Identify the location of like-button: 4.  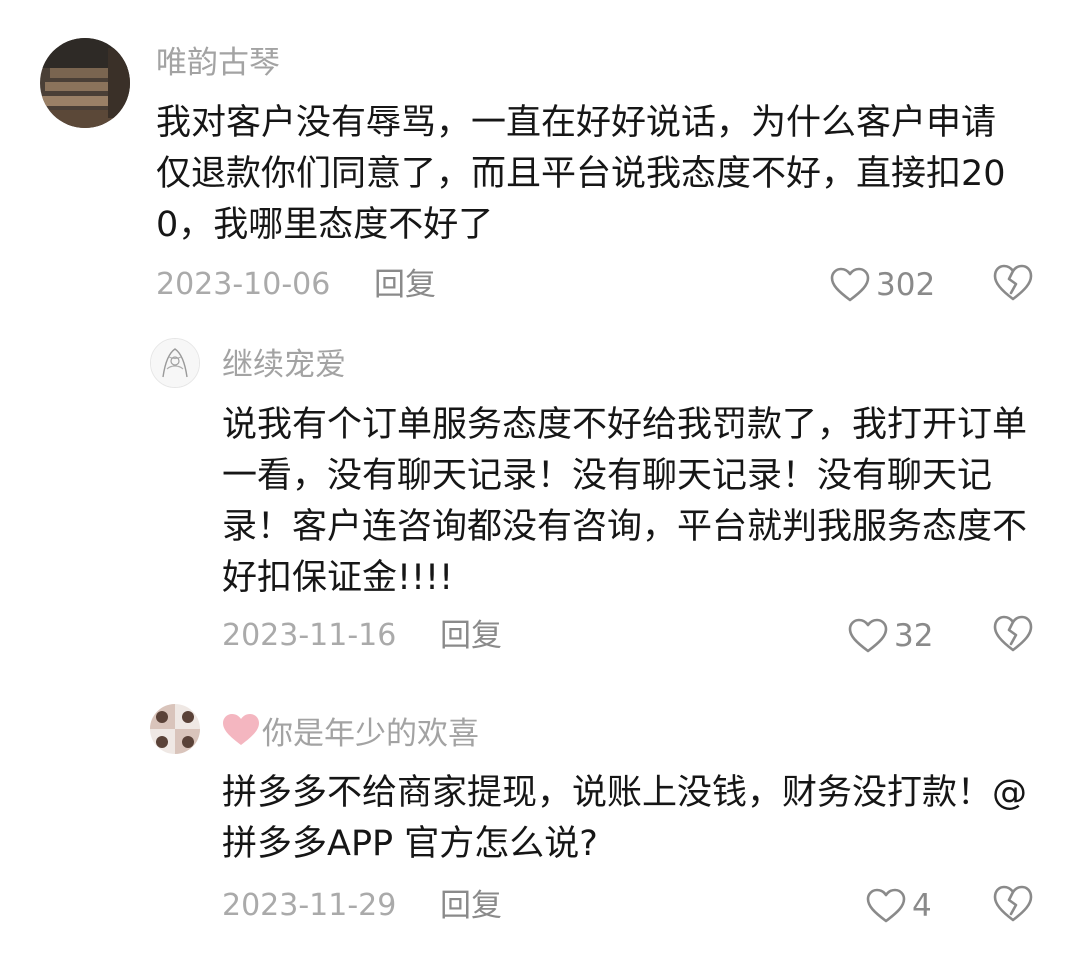
(899, 906).